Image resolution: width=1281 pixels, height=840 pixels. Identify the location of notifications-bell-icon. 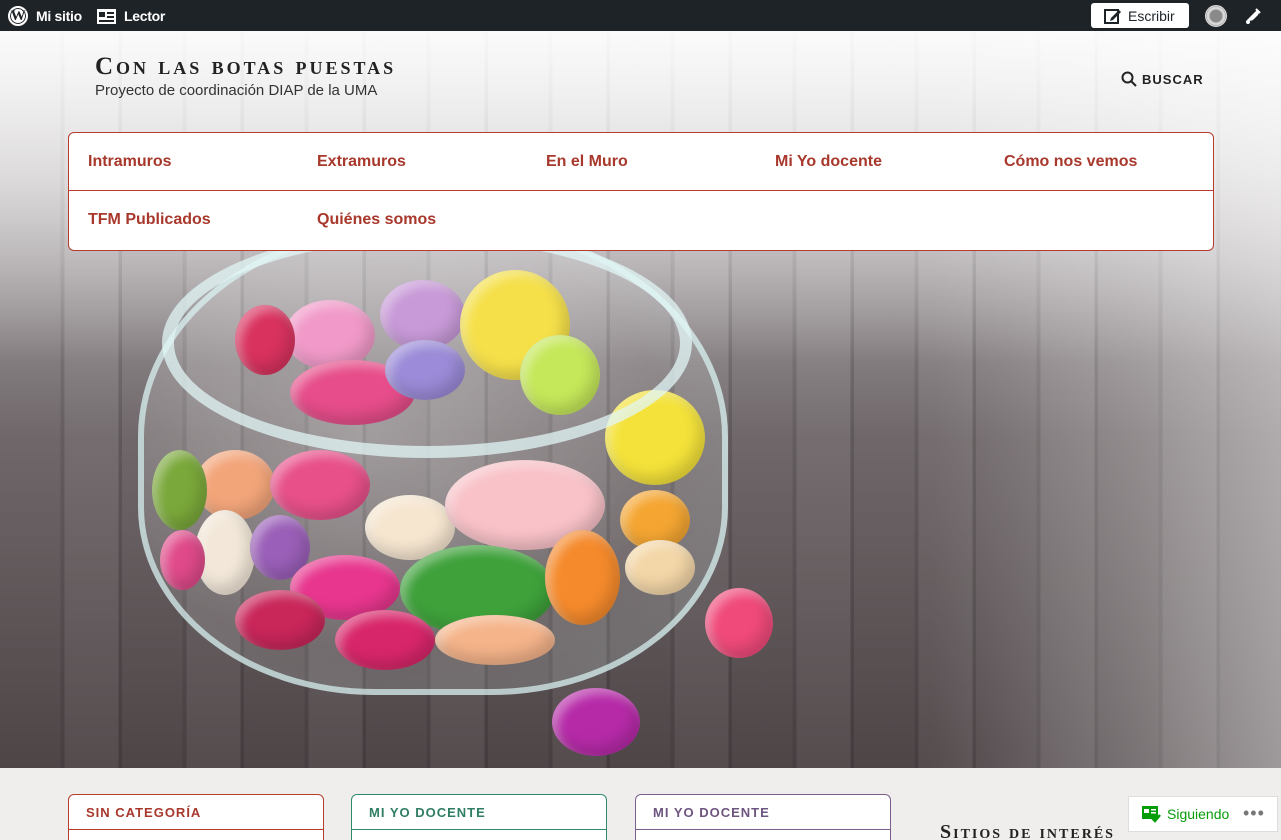
(1253, 16).